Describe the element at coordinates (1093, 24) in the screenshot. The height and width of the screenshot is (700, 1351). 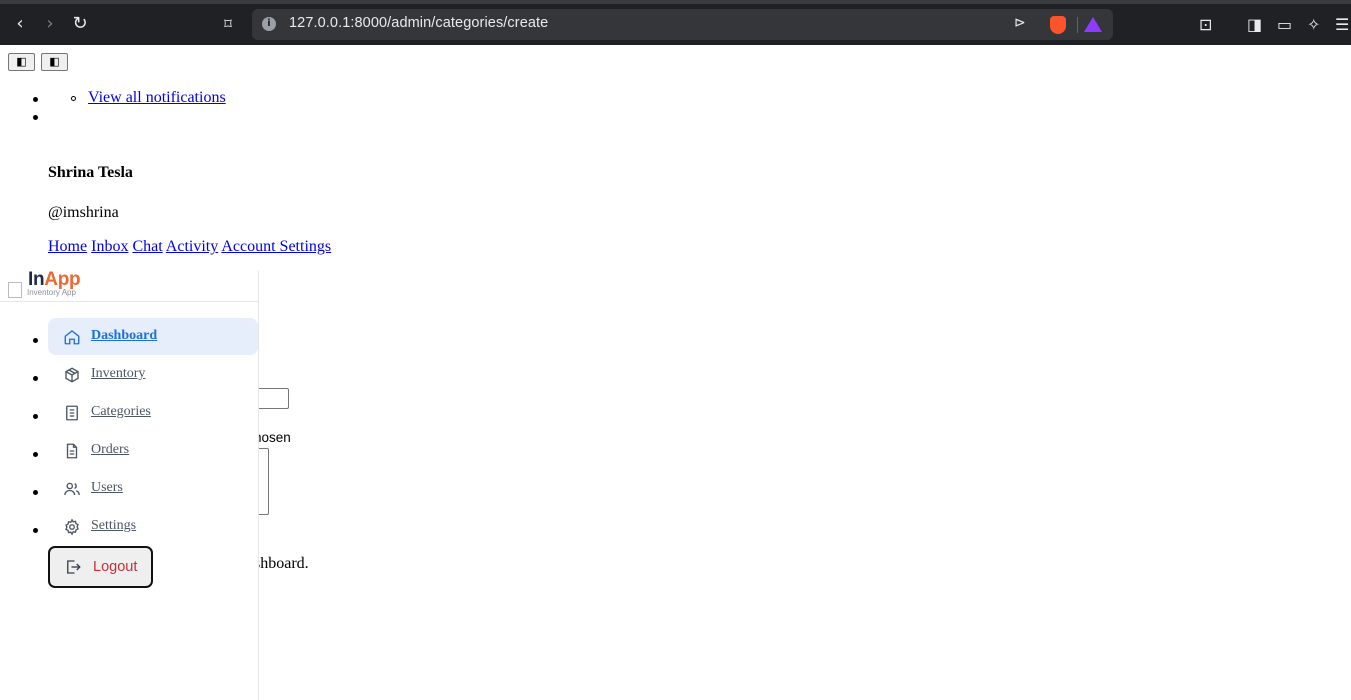
I see `brave-rewards-icon` at that location.